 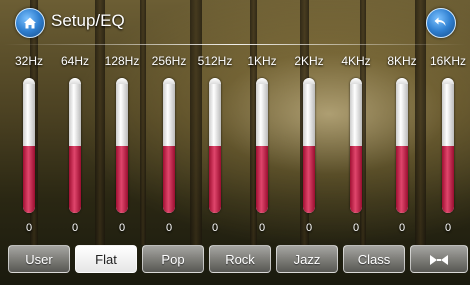 I want to click on eq-band: 512Hz 0, so click(x=215, y=149).